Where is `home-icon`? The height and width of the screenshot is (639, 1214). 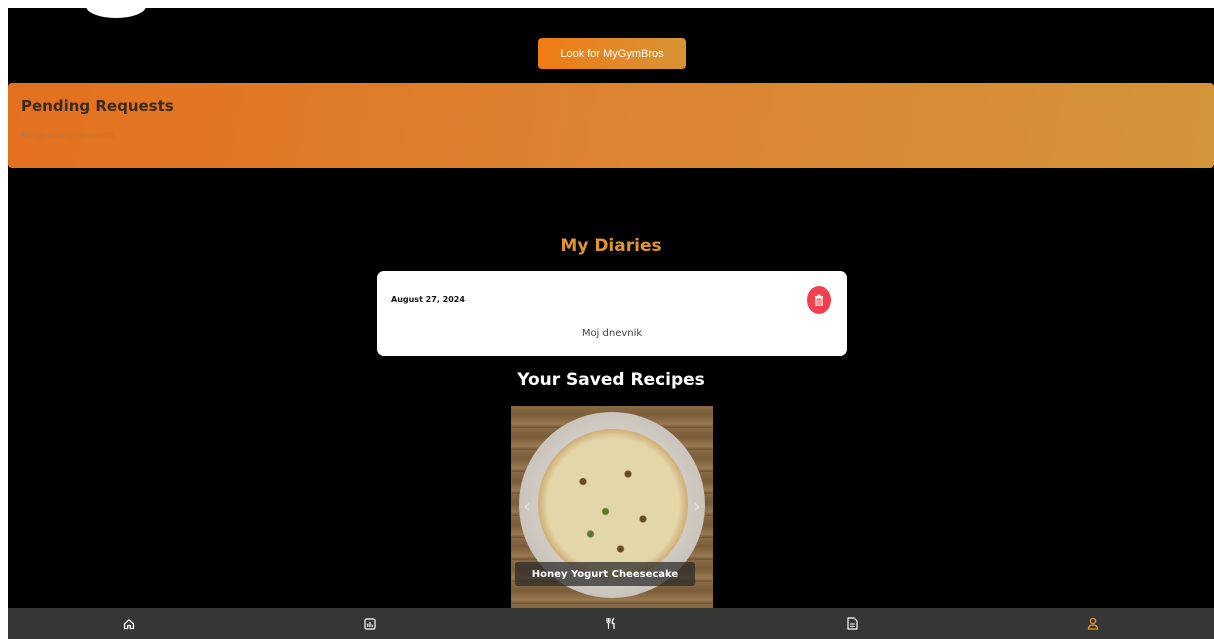 home-icon is located at coordinates (128, 623).